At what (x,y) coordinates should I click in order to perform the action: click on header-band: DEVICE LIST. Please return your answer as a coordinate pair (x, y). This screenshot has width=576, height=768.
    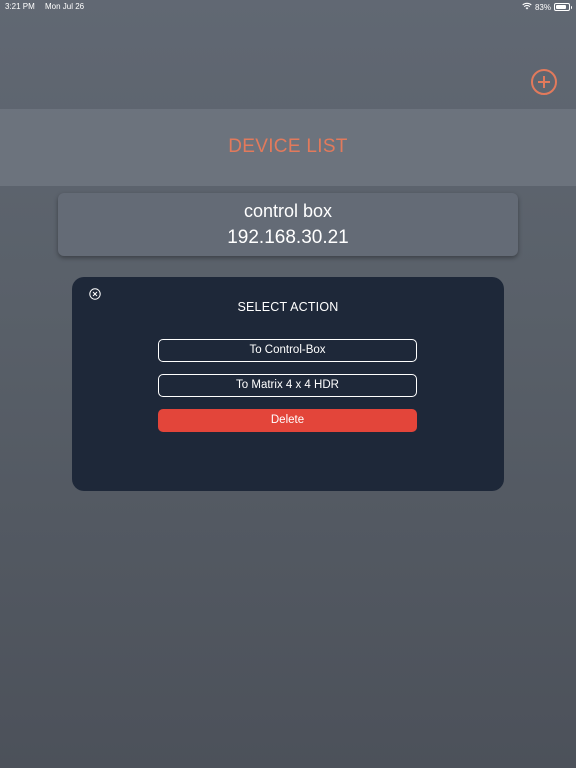
    Looking at the image, I should click on (288, 147).